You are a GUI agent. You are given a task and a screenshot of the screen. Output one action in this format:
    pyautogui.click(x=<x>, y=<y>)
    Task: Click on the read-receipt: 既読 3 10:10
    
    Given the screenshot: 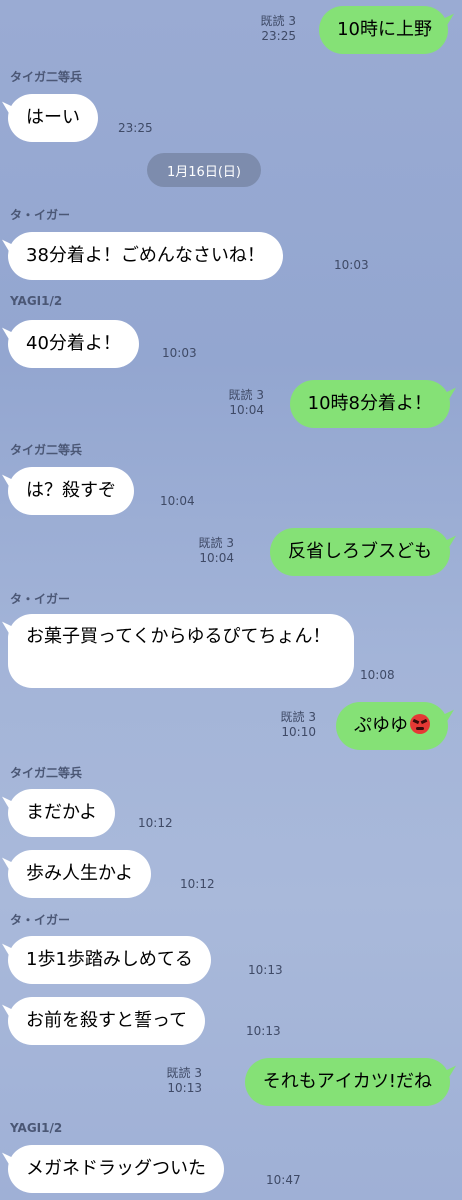 What is the action you would take?
    pyautogui.click(x=298, y=724)
    